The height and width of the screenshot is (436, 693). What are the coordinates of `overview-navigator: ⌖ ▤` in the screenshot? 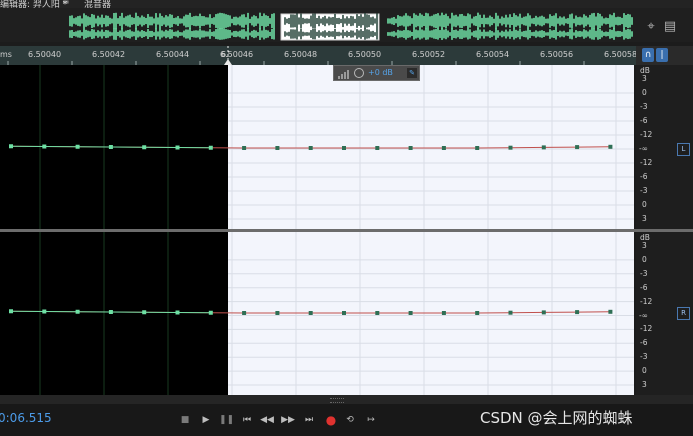 It's located at (346, 25).